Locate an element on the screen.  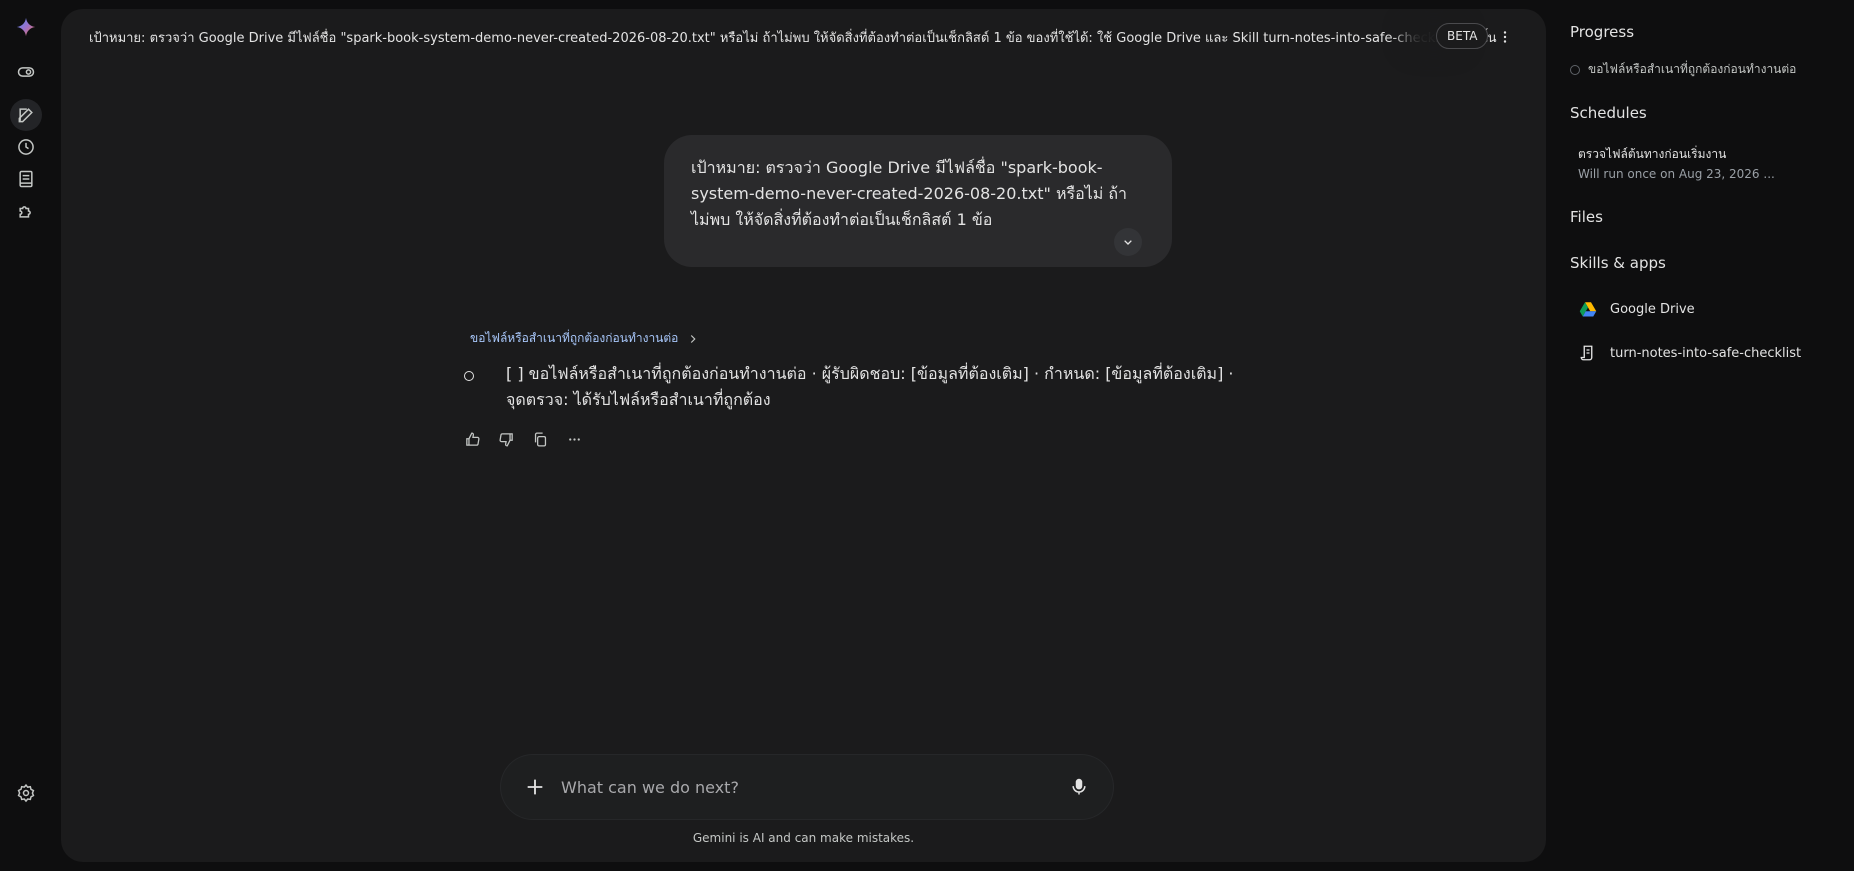
app-item-google-drive: Google Drive is located at coordinates (1636, 309).